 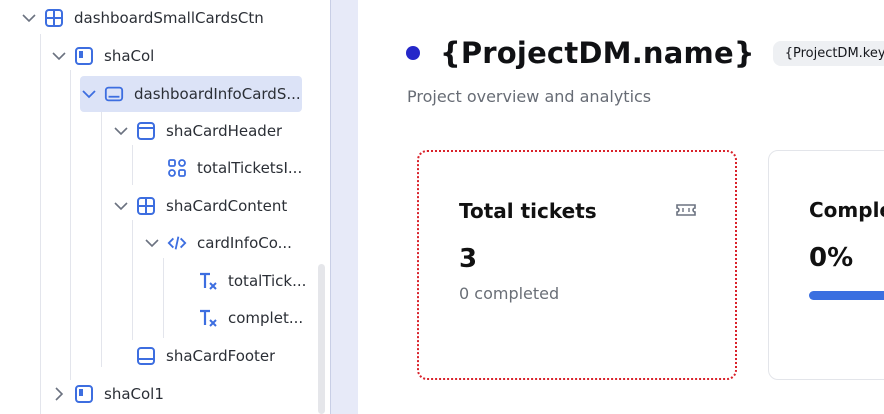 I want to click on ticket-icon, so click(x=686, y=210).